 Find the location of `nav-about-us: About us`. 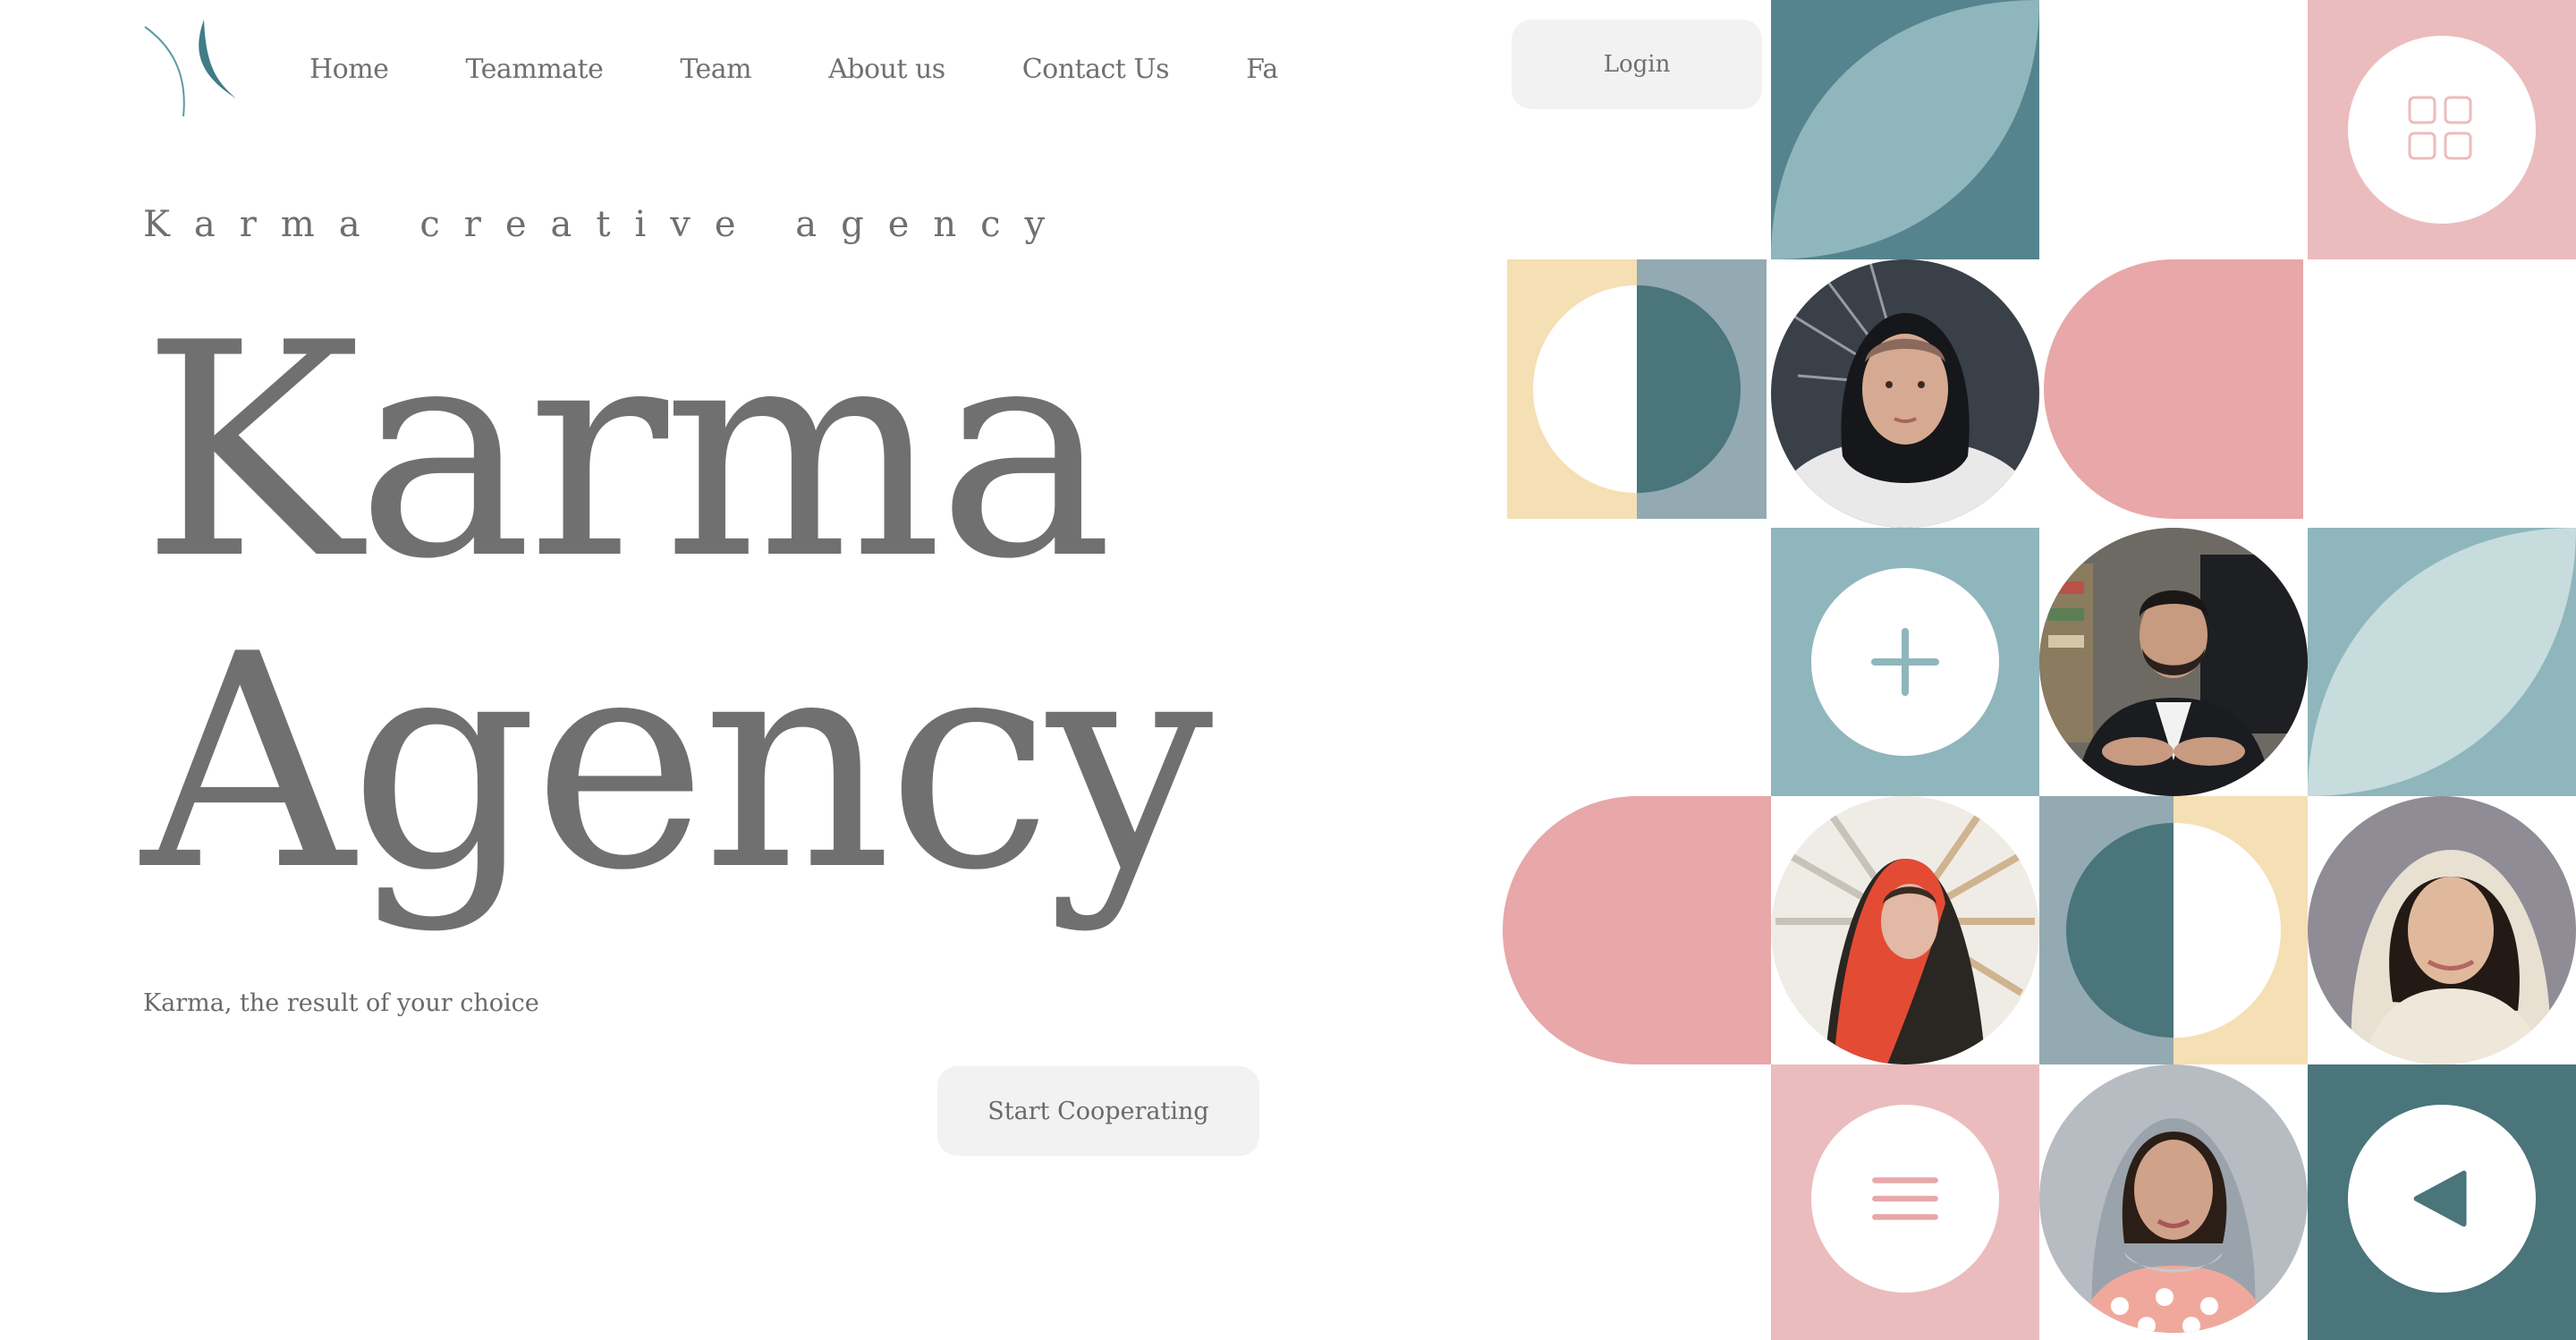

nav-about-us: About us is located at coordinates (886, 69).